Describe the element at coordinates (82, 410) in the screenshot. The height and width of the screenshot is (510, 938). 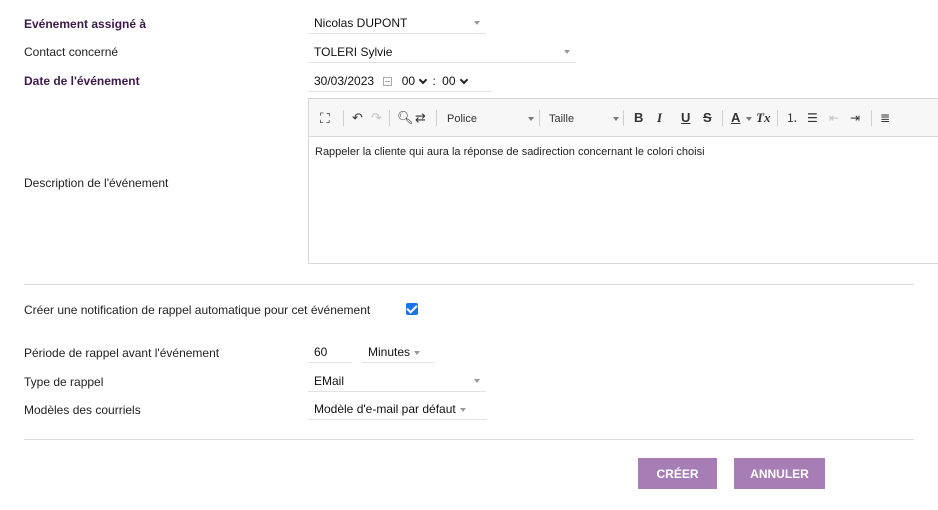
I see `template-label: Modèles des courriels` at that location.